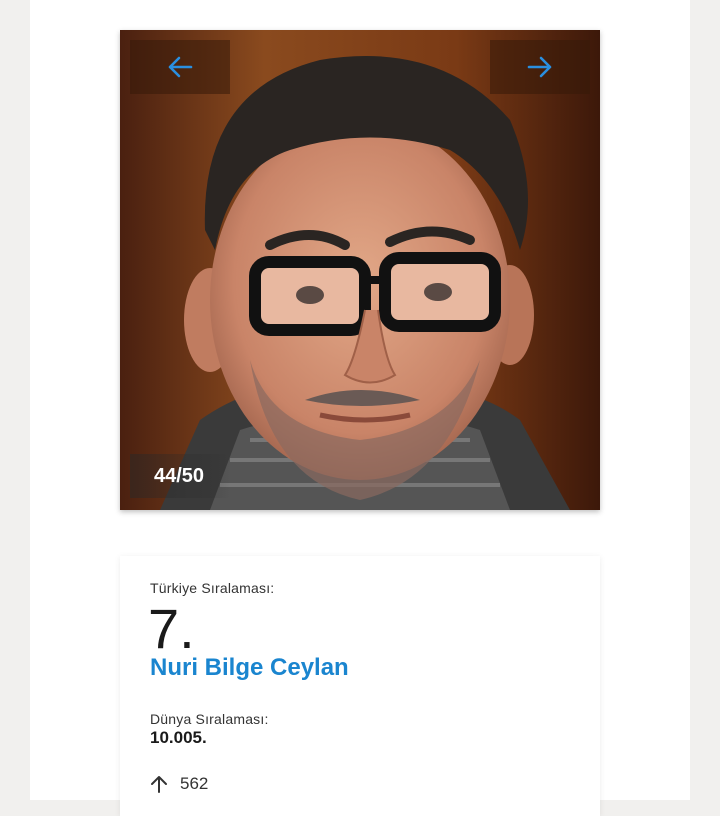 The width and height of the screenshot is (720, 816). Describe the element at coordinates (180, 476) in the screenshot. I see `photo-counter: 44/50` at that location.